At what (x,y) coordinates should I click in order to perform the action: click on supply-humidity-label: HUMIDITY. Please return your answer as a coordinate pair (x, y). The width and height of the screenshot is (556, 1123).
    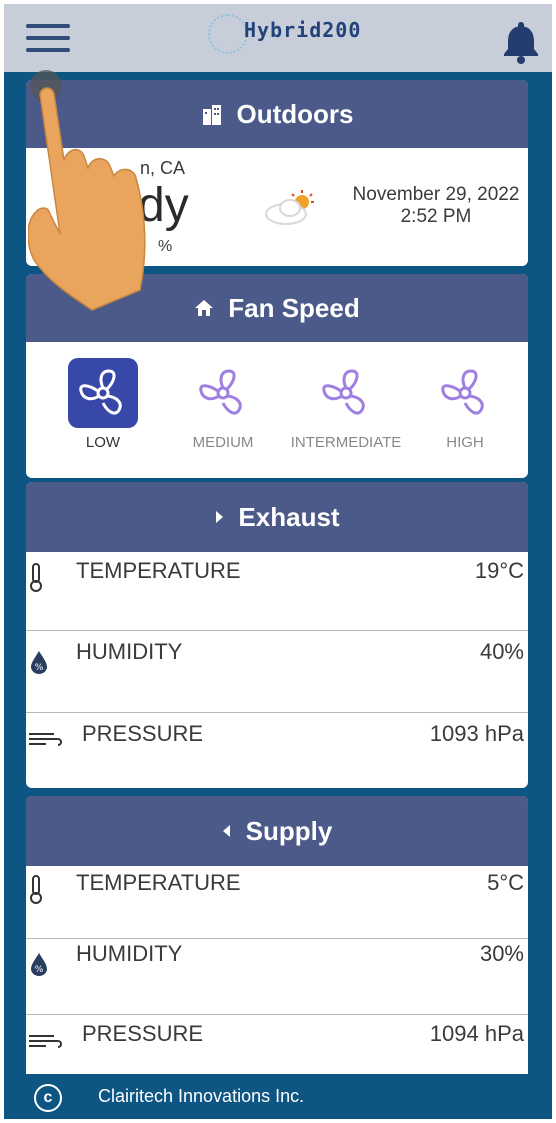
    Looking at the image, I should click on (129, 953).